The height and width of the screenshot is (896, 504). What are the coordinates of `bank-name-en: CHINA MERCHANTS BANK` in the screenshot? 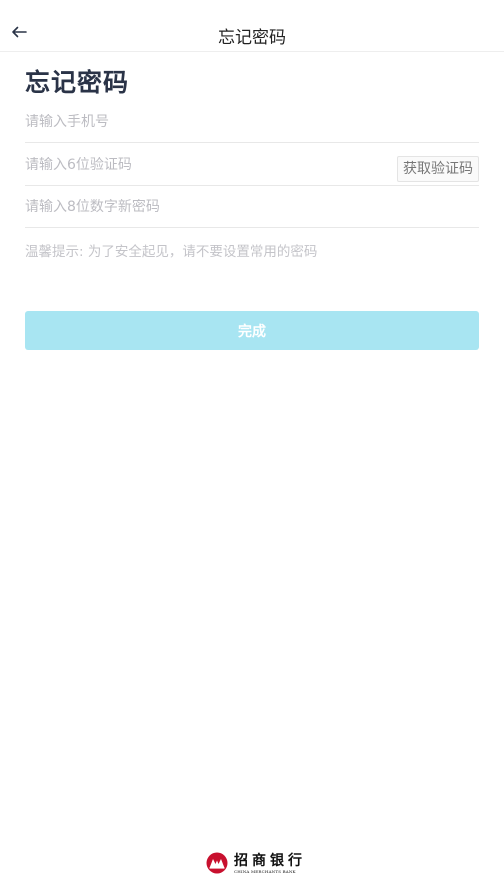 It's located at (265, 871).